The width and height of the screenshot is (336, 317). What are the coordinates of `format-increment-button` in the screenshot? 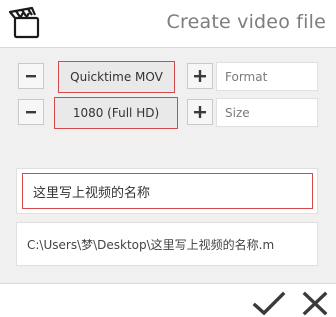 It's located at (200, 76).